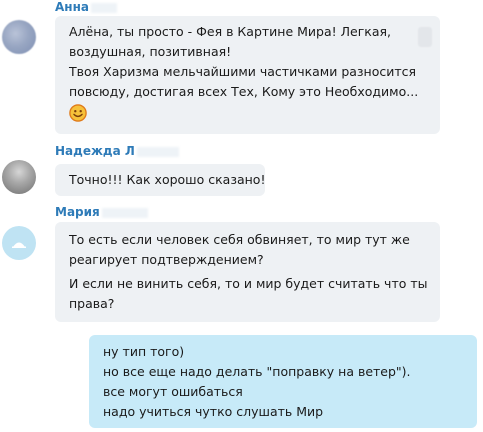 The width and height of the screenshot is (483, 432). I want to click on author-name-maria: Мария, so click(101, 212).